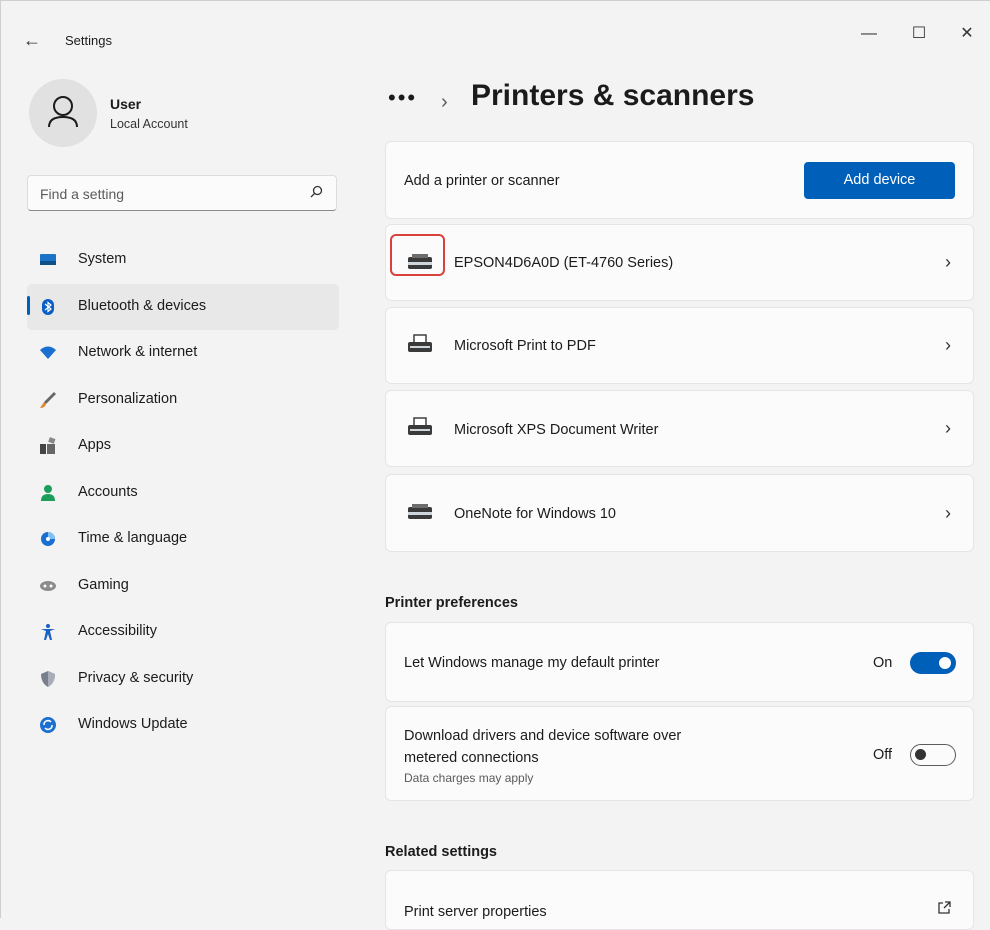 The image size is (990, 930). I want to click on minimize-button: —, so click(869, 34).